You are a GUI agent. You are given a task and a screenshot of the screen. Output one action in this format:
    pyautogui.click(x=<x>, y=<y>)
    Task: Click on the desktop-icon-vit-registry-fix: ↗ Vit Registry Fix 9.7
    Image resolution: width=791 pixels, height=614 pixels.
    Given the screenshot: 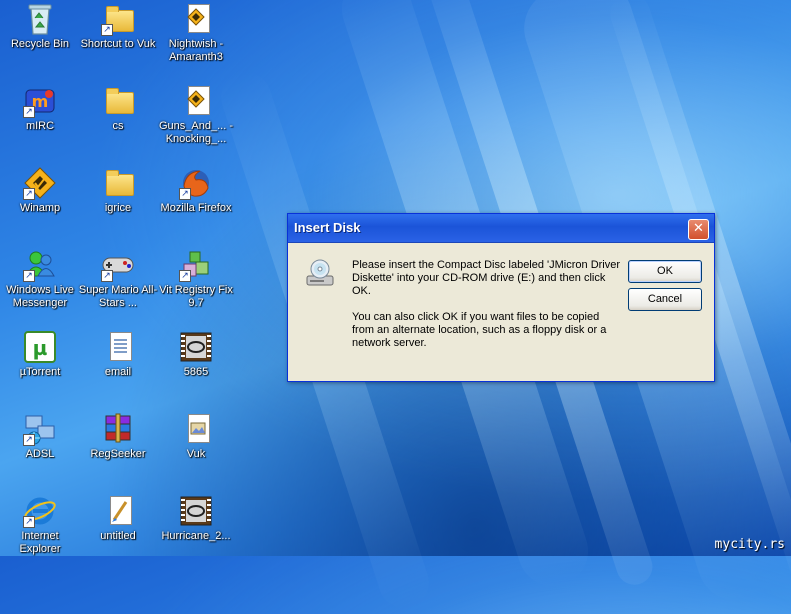 What is the action you would take?
    pyautogui.click(x=196, y=279)
    